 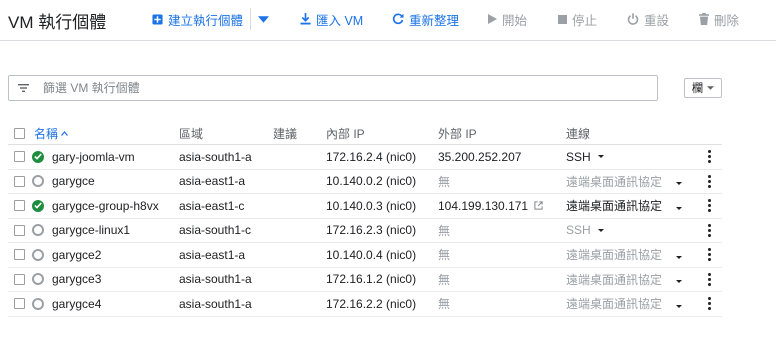 What do you see at coordinates (371, 303) in the screenshot?
I see `internal-ip-value: 172.16.2.2 (nic0)` at bounding box center [371, 303].